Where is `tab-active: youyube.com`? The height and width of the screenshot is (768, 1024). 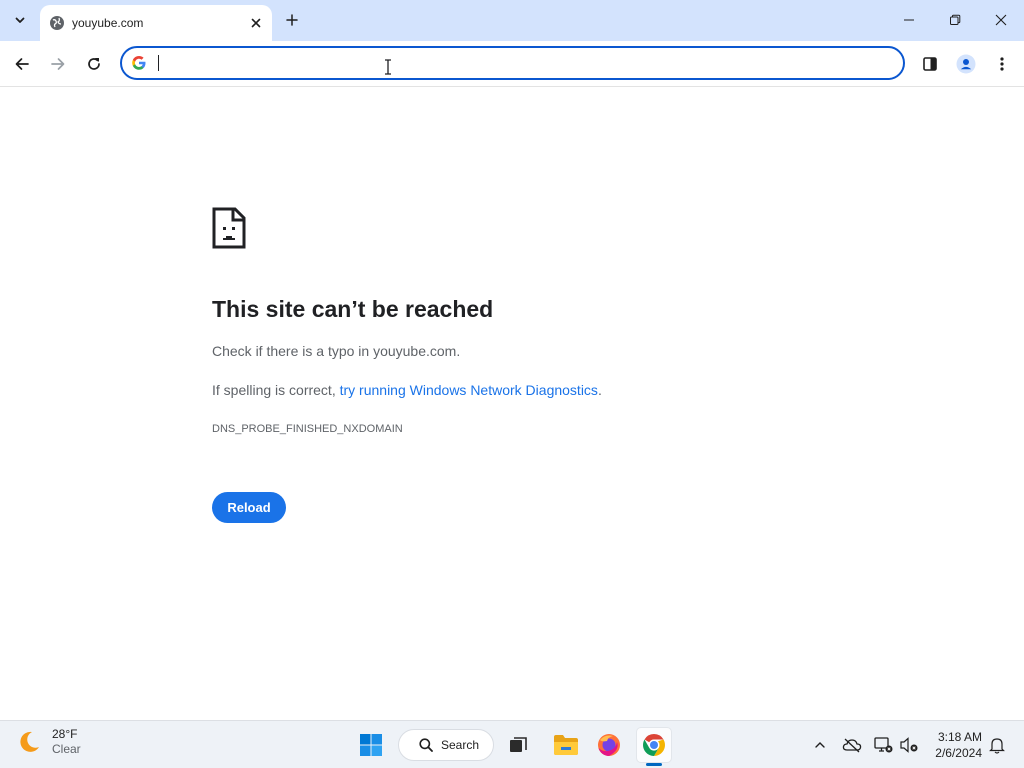 tab-active: youyube.com is located at coordinates (156, 23).